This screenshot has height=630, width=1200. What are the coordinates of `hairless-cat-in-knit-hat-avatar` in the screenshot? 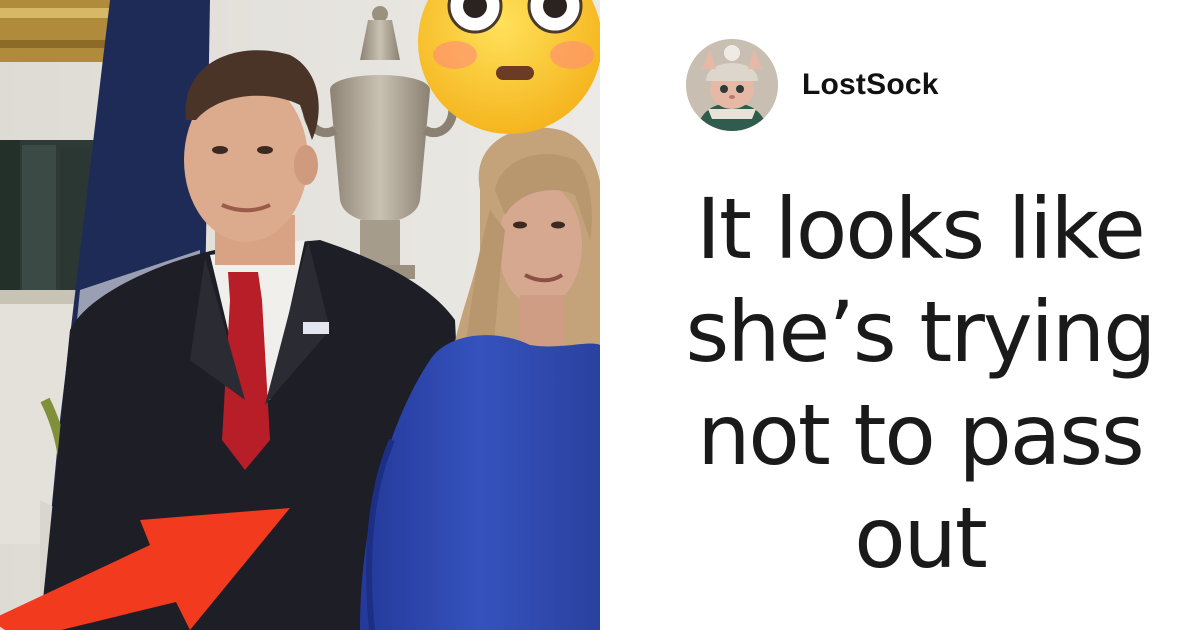 It's located at (732, 85).